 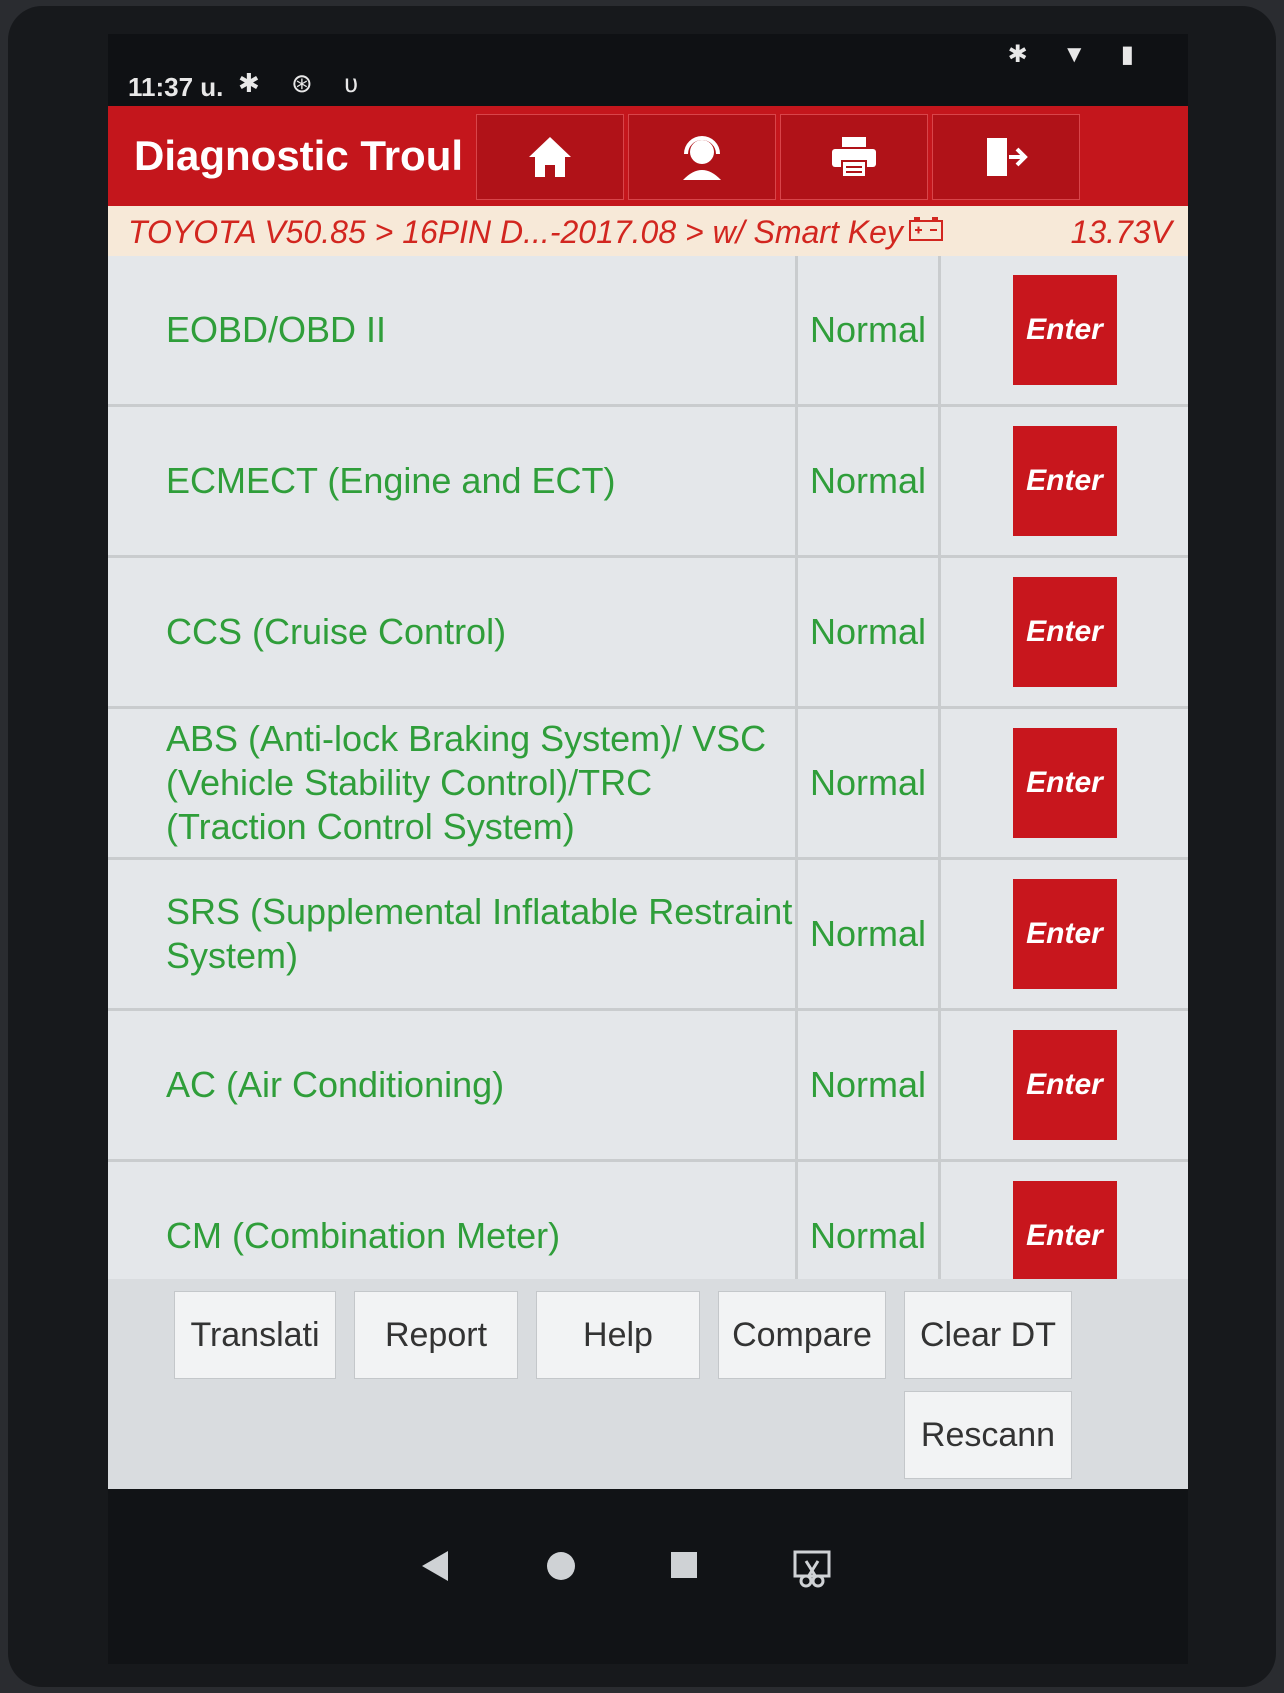 What do you see at coordinates (988, 1435) in the screenshot?
I see `rescan-button: Rescann` at bounding box center [988, 1435].